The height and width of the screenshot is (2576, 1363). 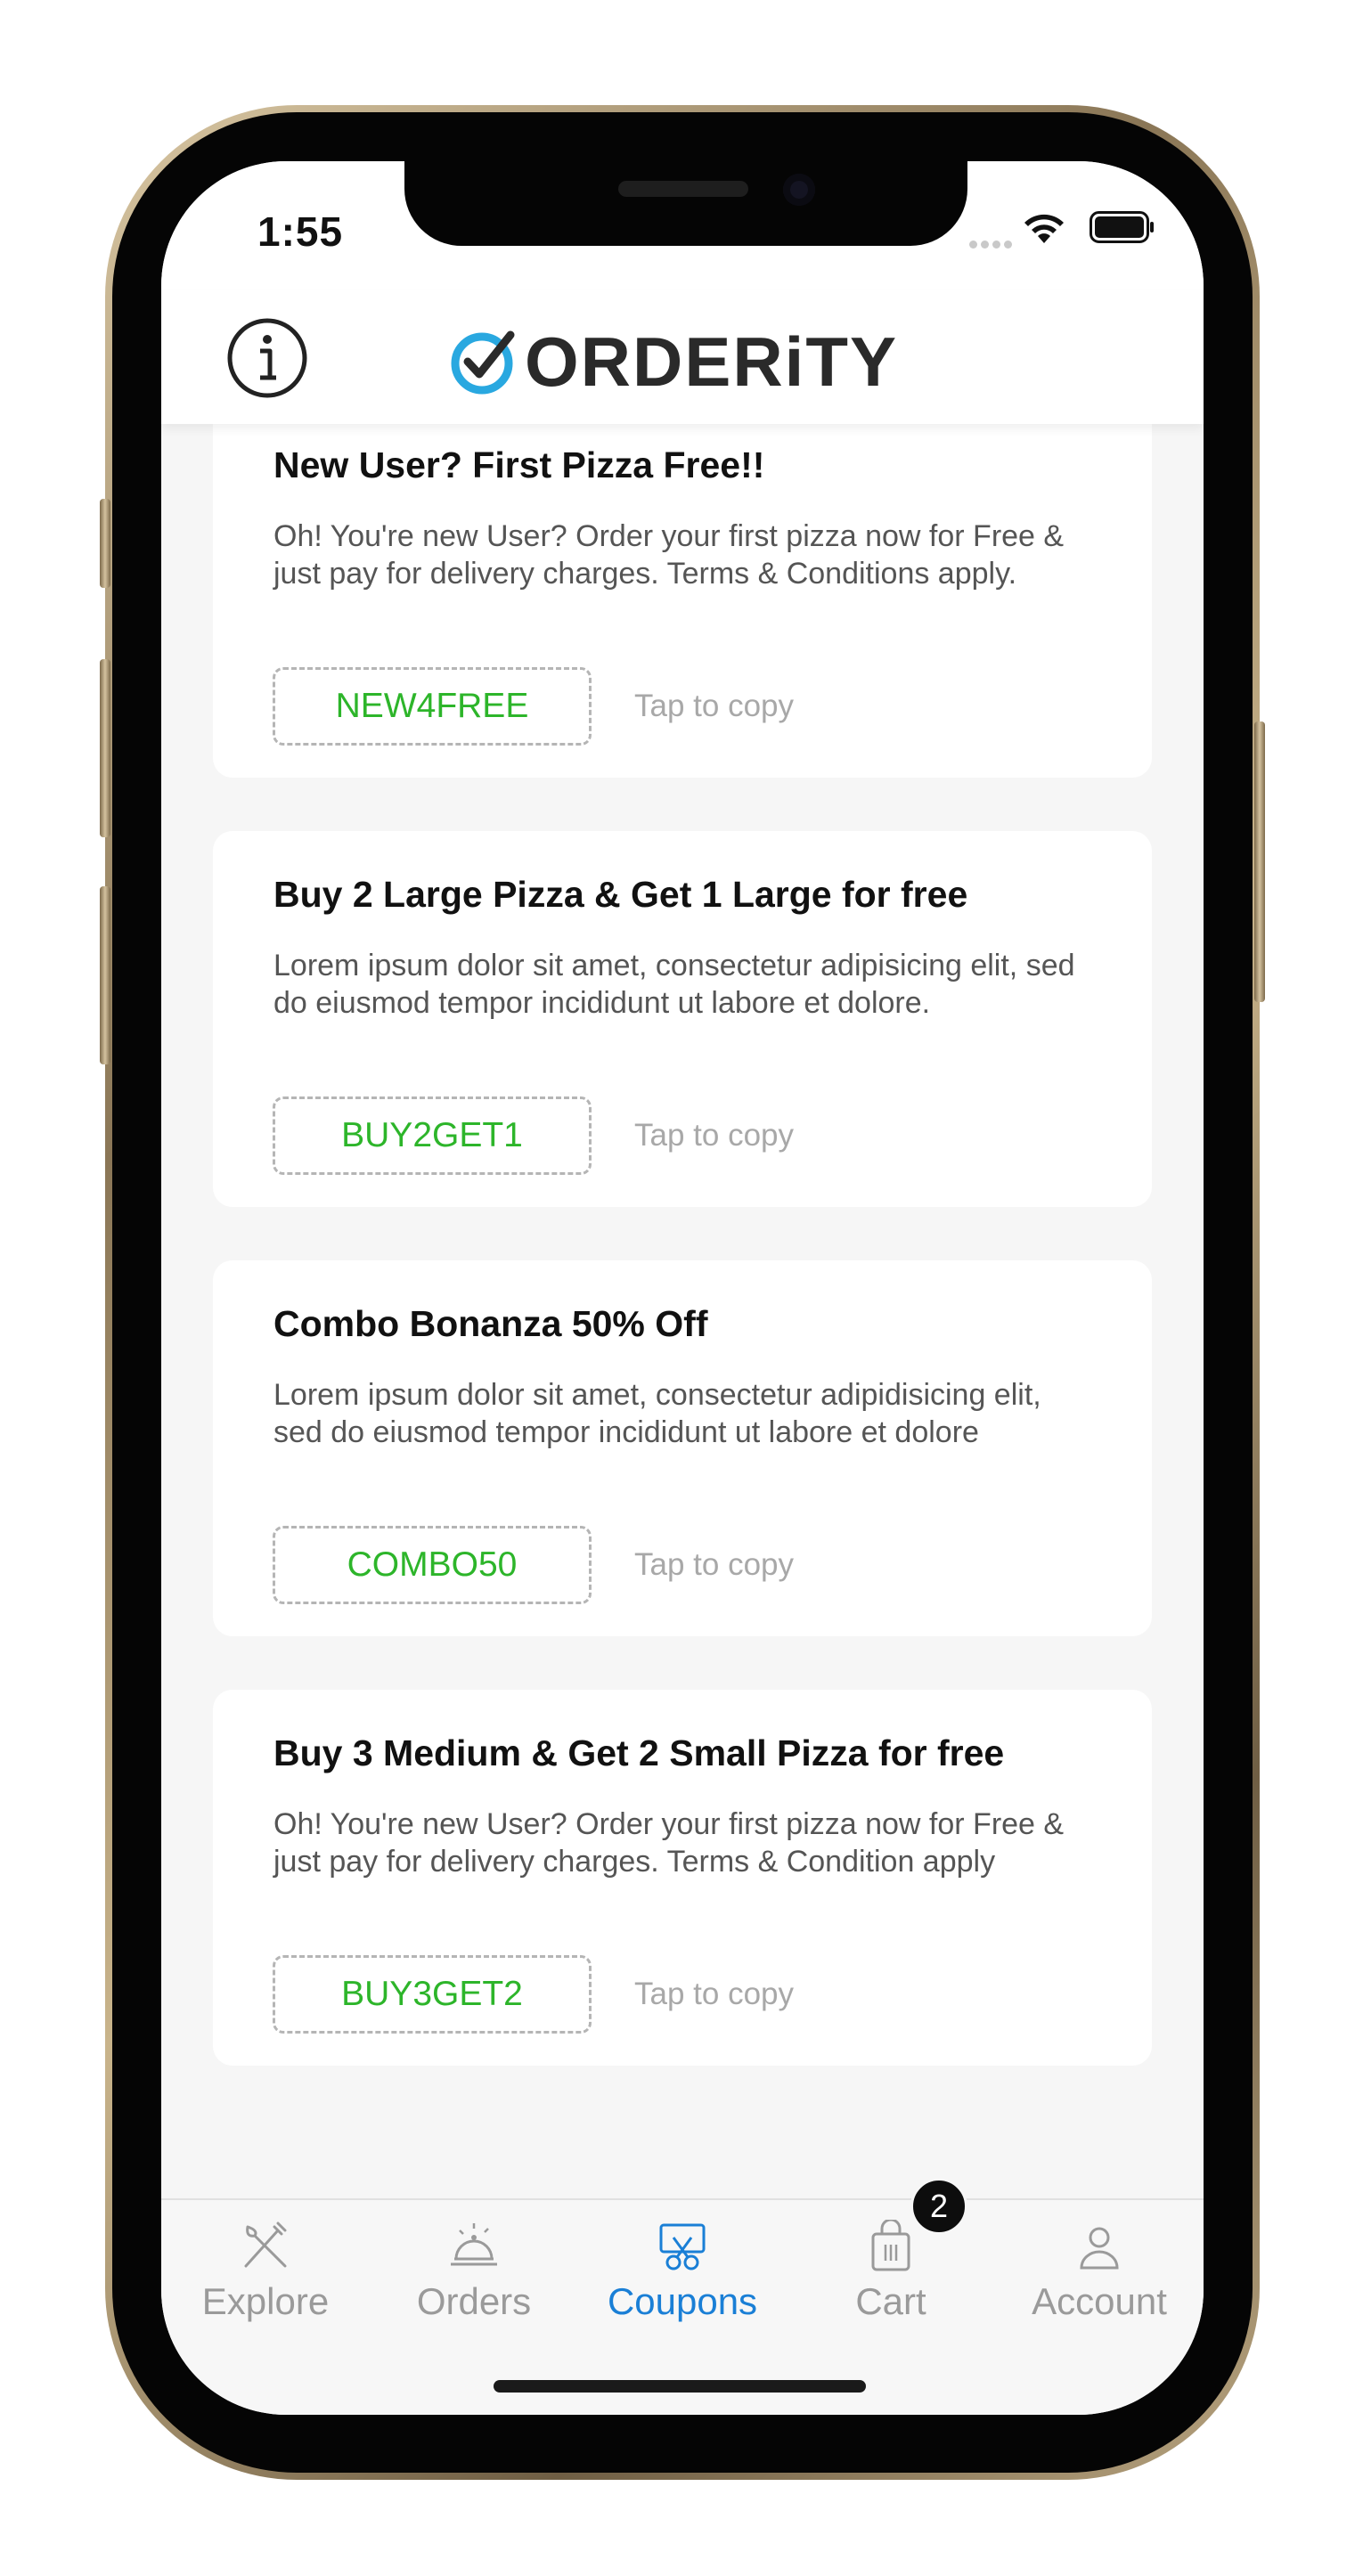 What do you see at coordinates (432, 1135) in the screenshot?
I see `coupon-code-button: BUY2GET1` at bounding box center [432, 1135].